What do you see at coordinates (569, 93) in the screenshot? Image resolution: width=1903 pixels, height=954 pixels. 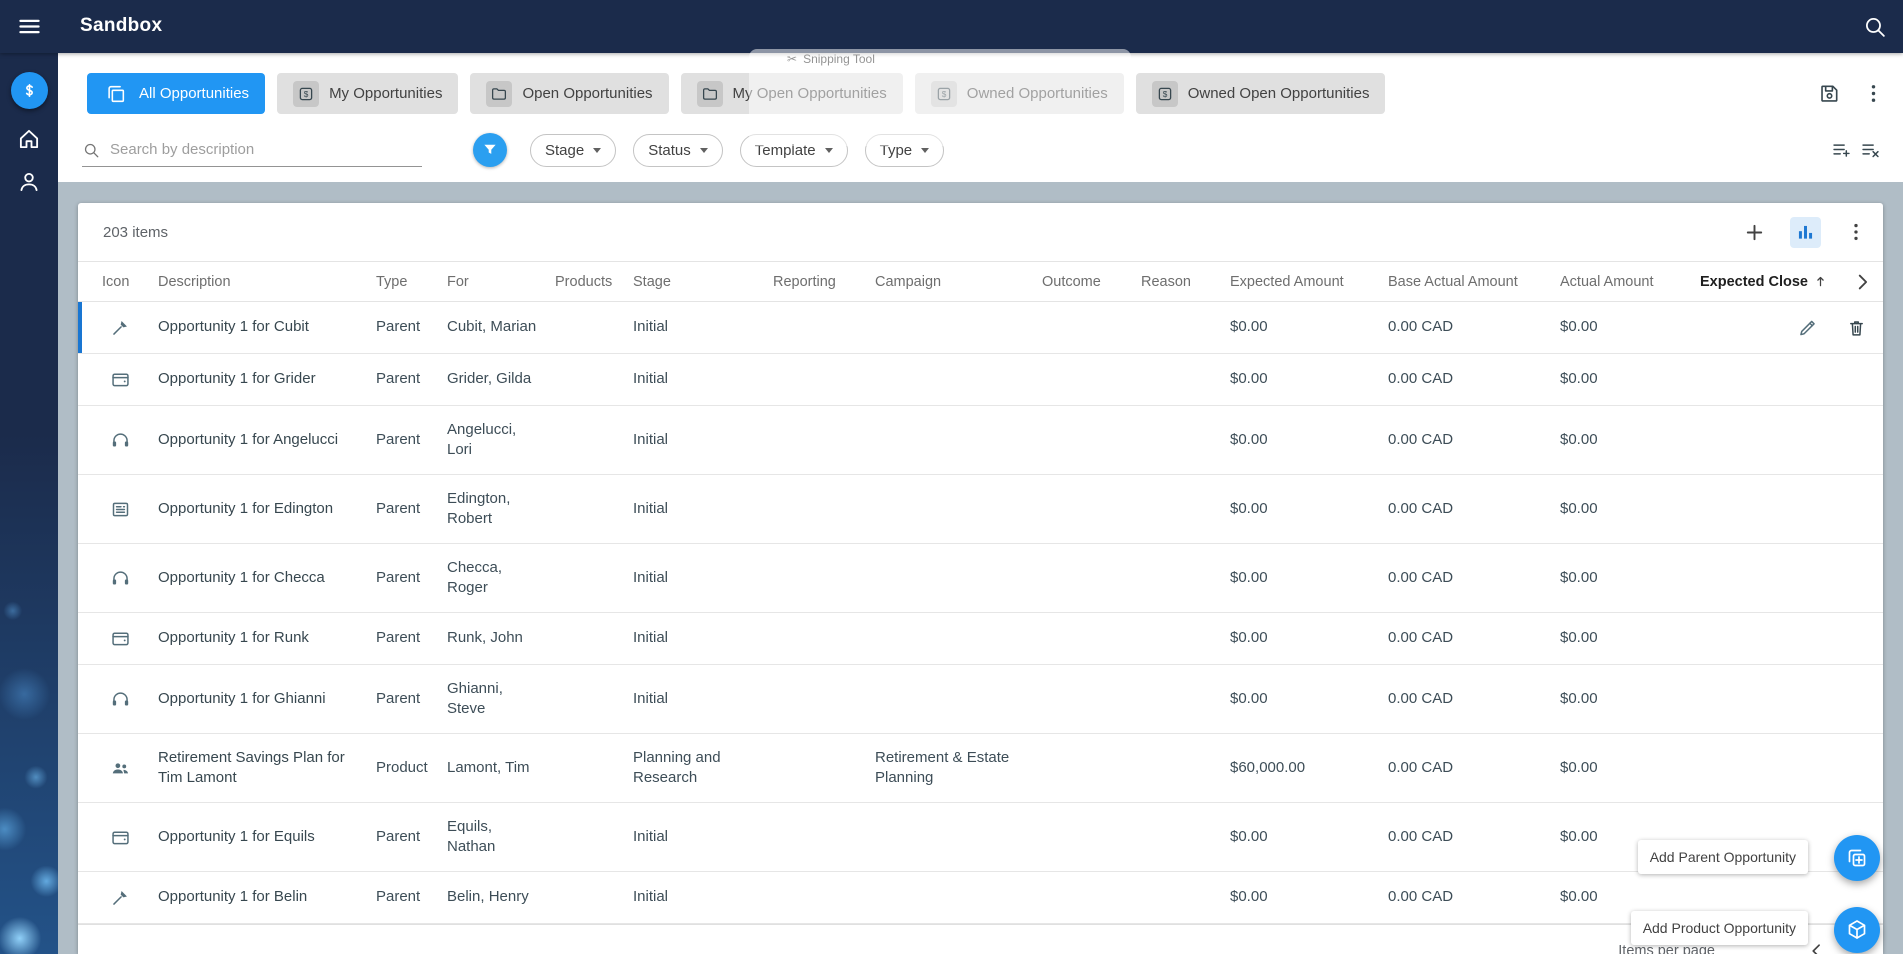 I see `view-tab-open-opportunities: Open Opportunities` at bounding box center [569, 93].